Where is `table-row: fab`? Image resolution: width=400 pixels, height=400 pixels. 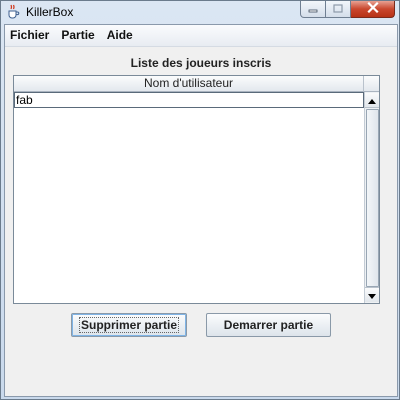
table-row: fab is located at coordinates (189, 100).